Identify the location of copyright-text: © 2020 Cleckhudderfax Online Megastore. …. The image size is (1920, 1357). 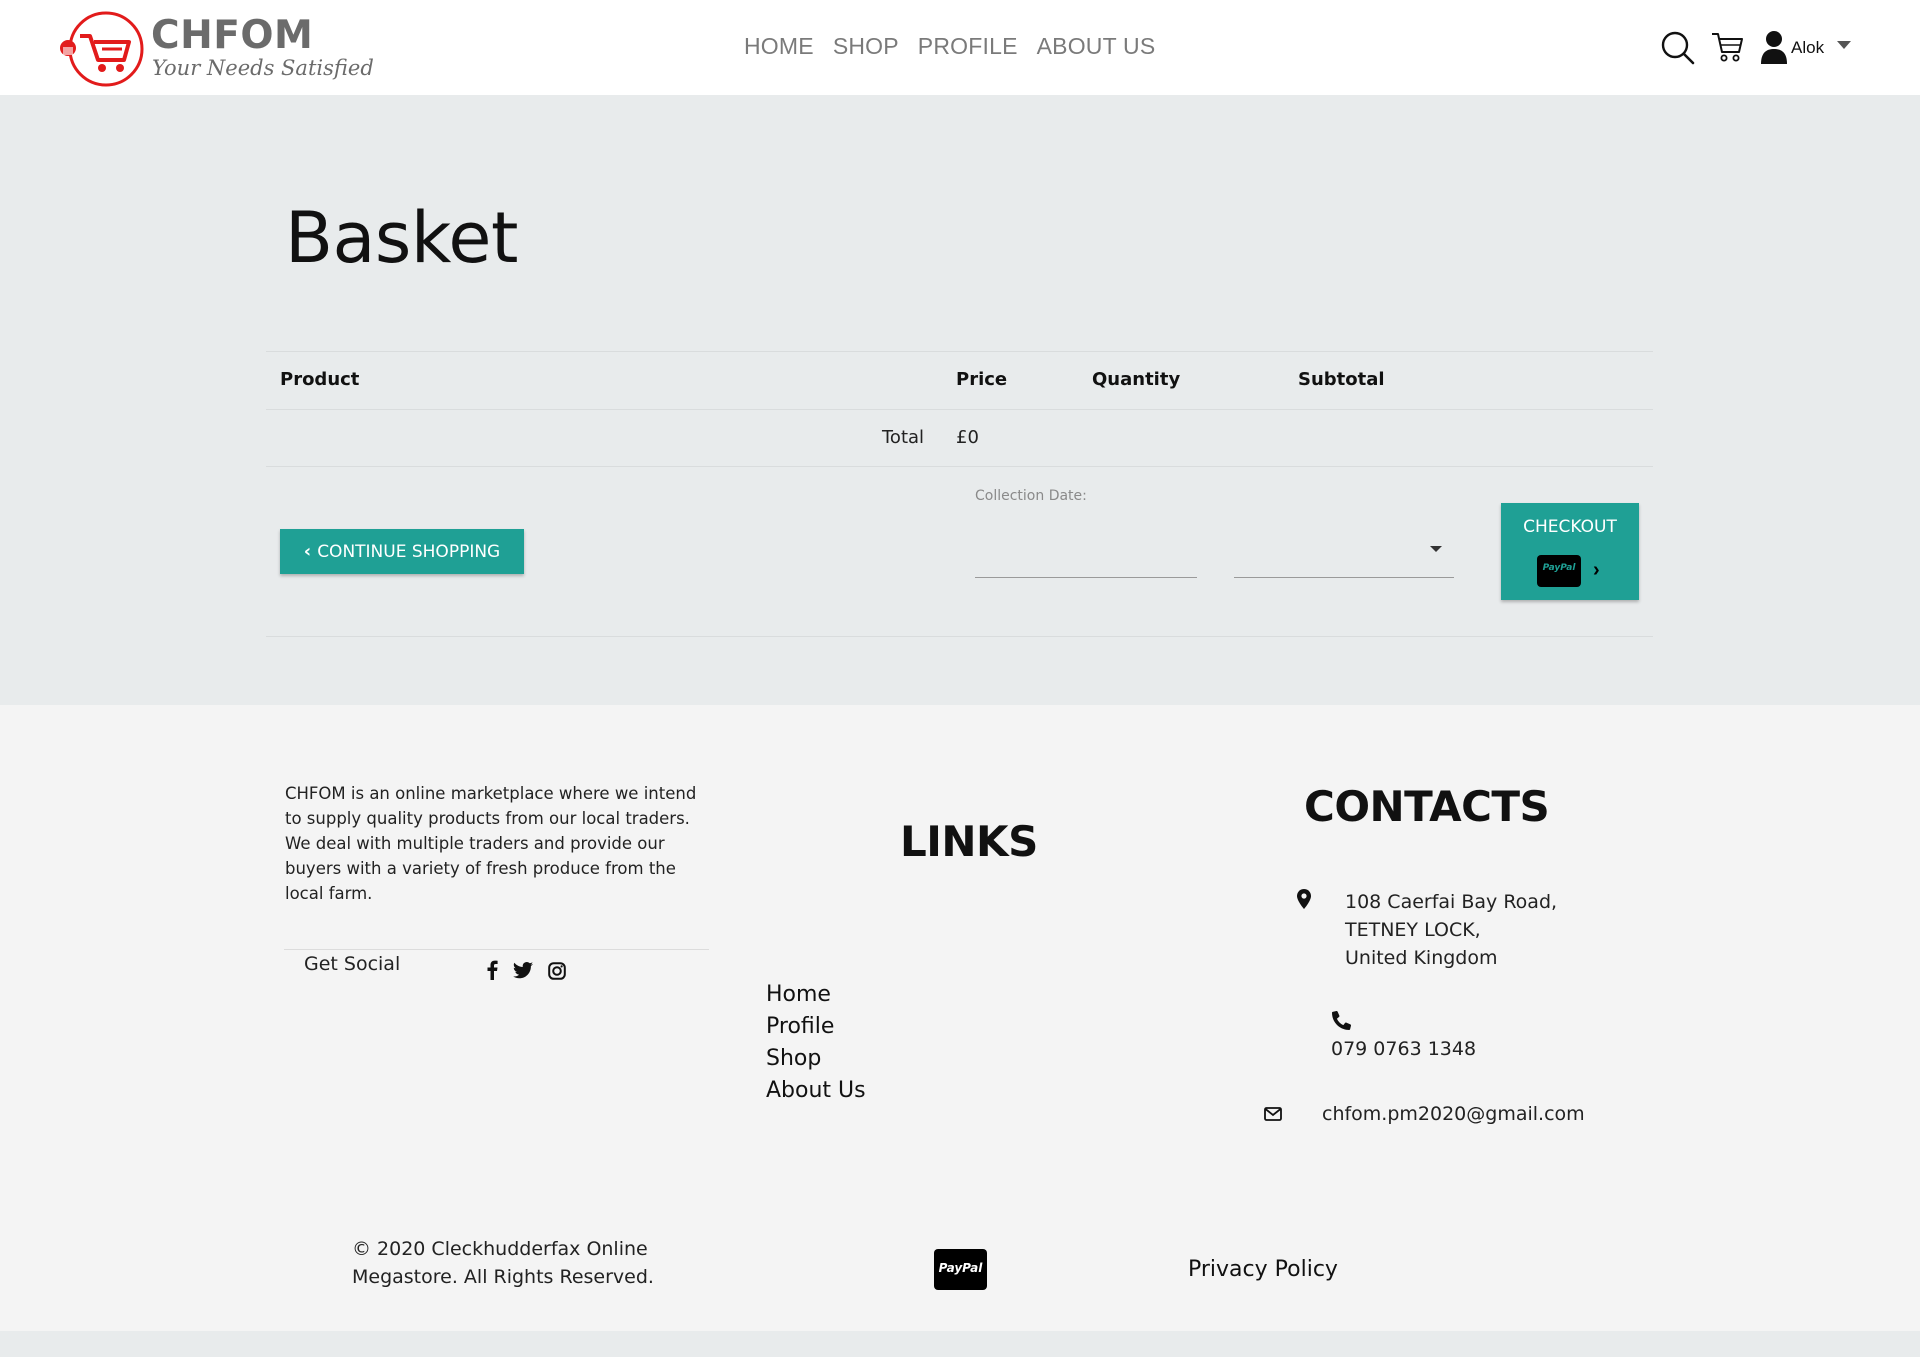
(503, 1263).